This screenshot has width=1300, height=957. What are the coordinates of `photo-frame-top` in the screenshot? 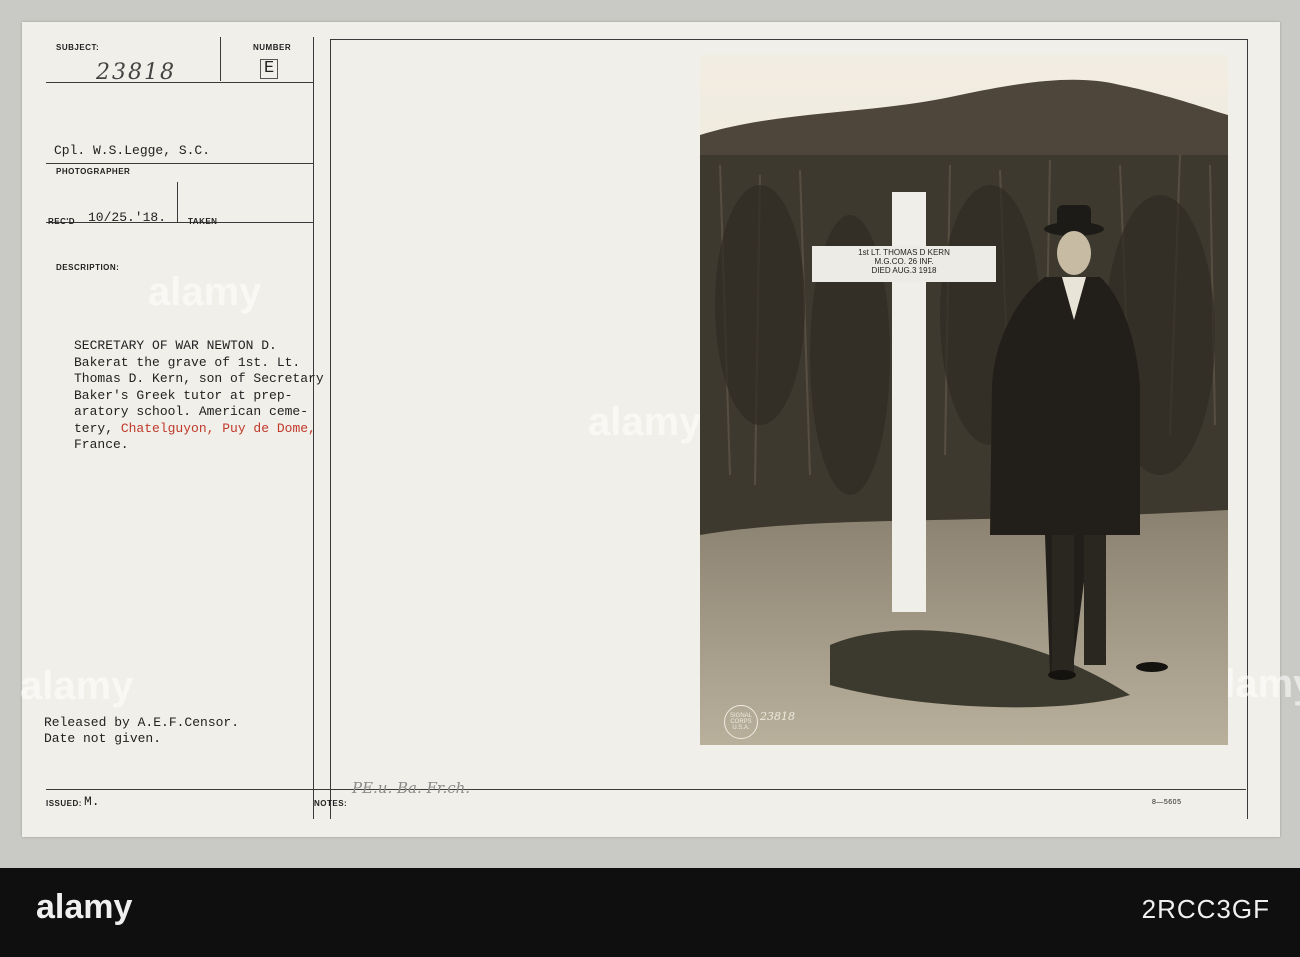 It's located at (789, 39).